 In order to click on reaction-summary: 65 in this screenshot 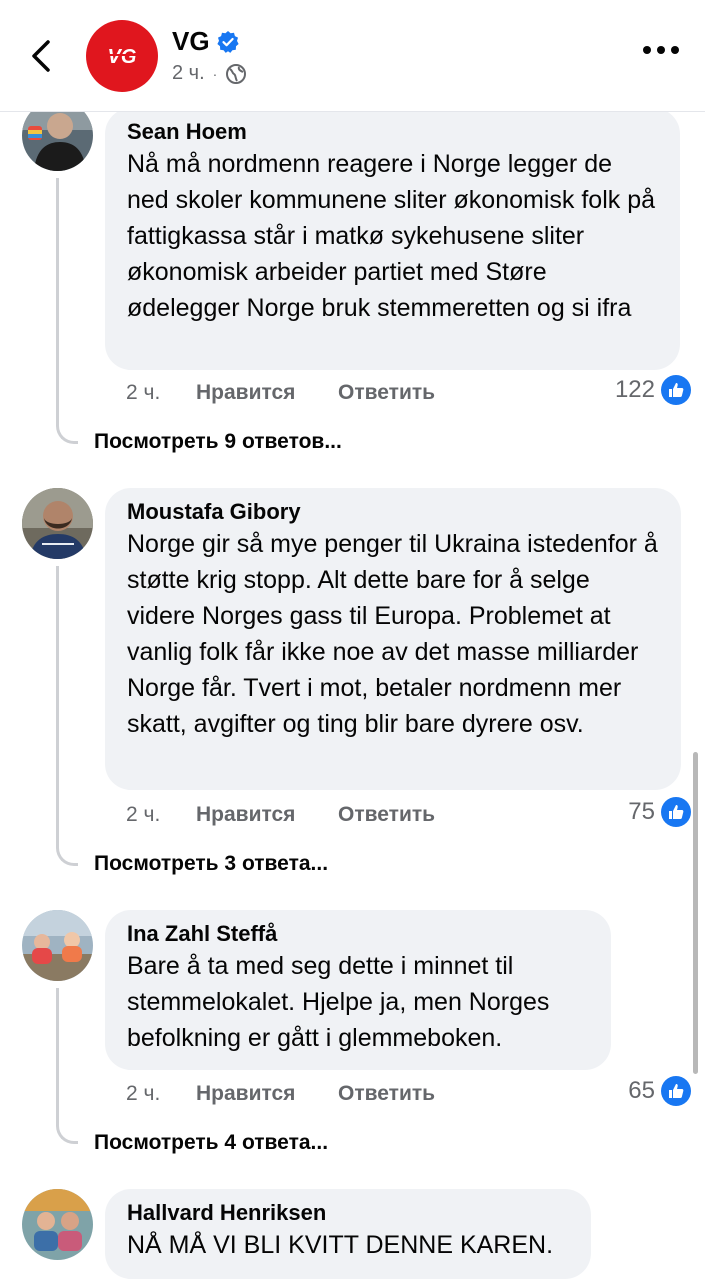, I will do `click(659, 1091)`.